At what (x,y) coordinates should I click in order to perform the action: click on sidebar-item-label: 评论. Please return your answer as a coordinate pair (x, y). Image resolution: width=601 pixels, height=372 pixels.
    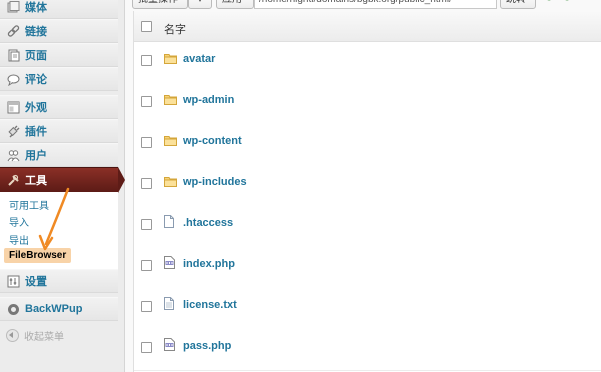
    Looking at the image, I should click on (36, 80).